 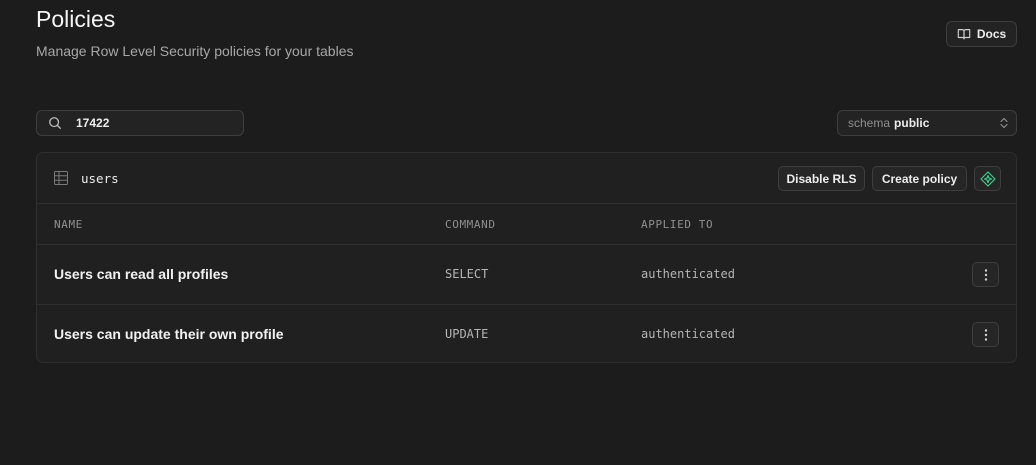 What do you see at coordinates (141, 274) in the screenshot?
I see `policy-name: Users can read all profiles` at bounding box center [141, 274].